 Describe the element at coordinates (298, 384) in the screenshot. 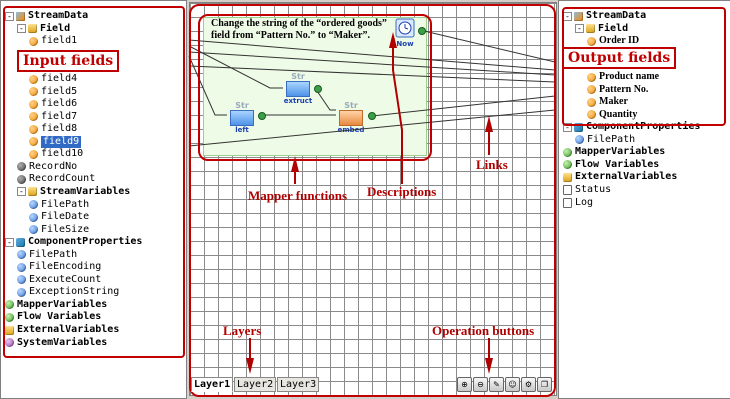

I see `tab-layer3: Layer3` at that location.